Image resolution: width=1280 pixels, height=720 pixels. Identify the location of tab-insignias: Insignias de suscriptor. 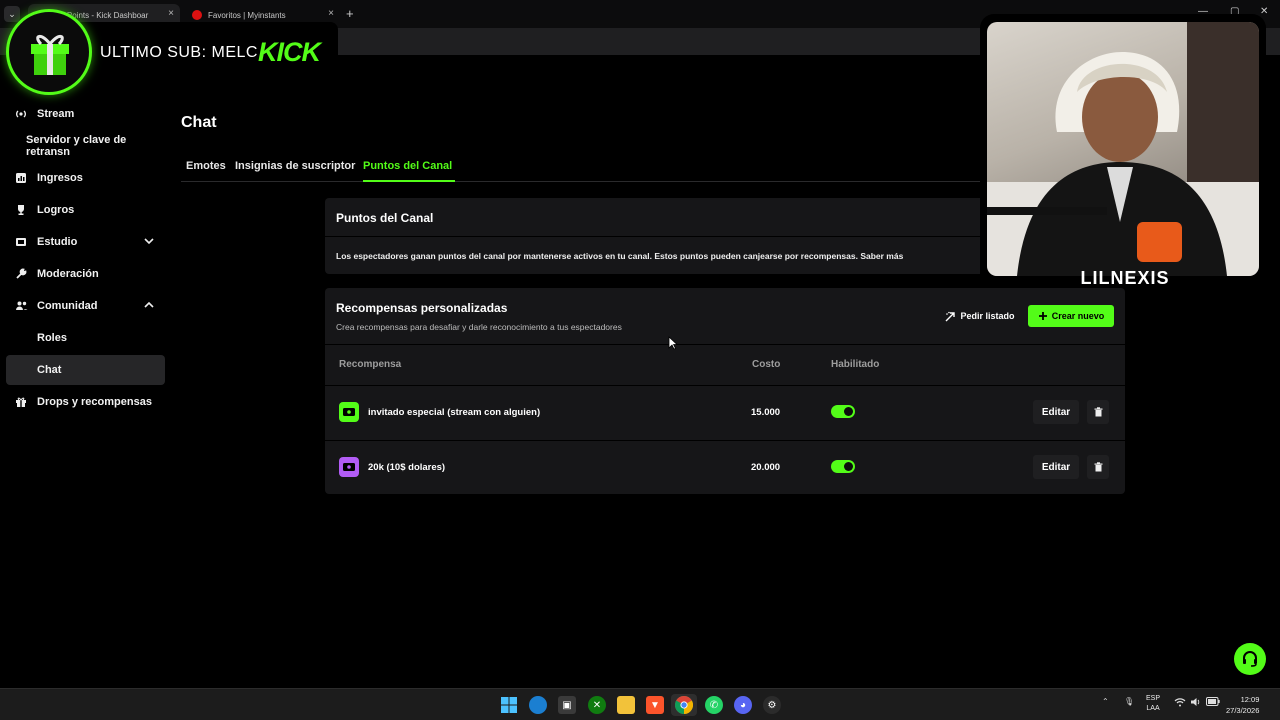
(295, 166).